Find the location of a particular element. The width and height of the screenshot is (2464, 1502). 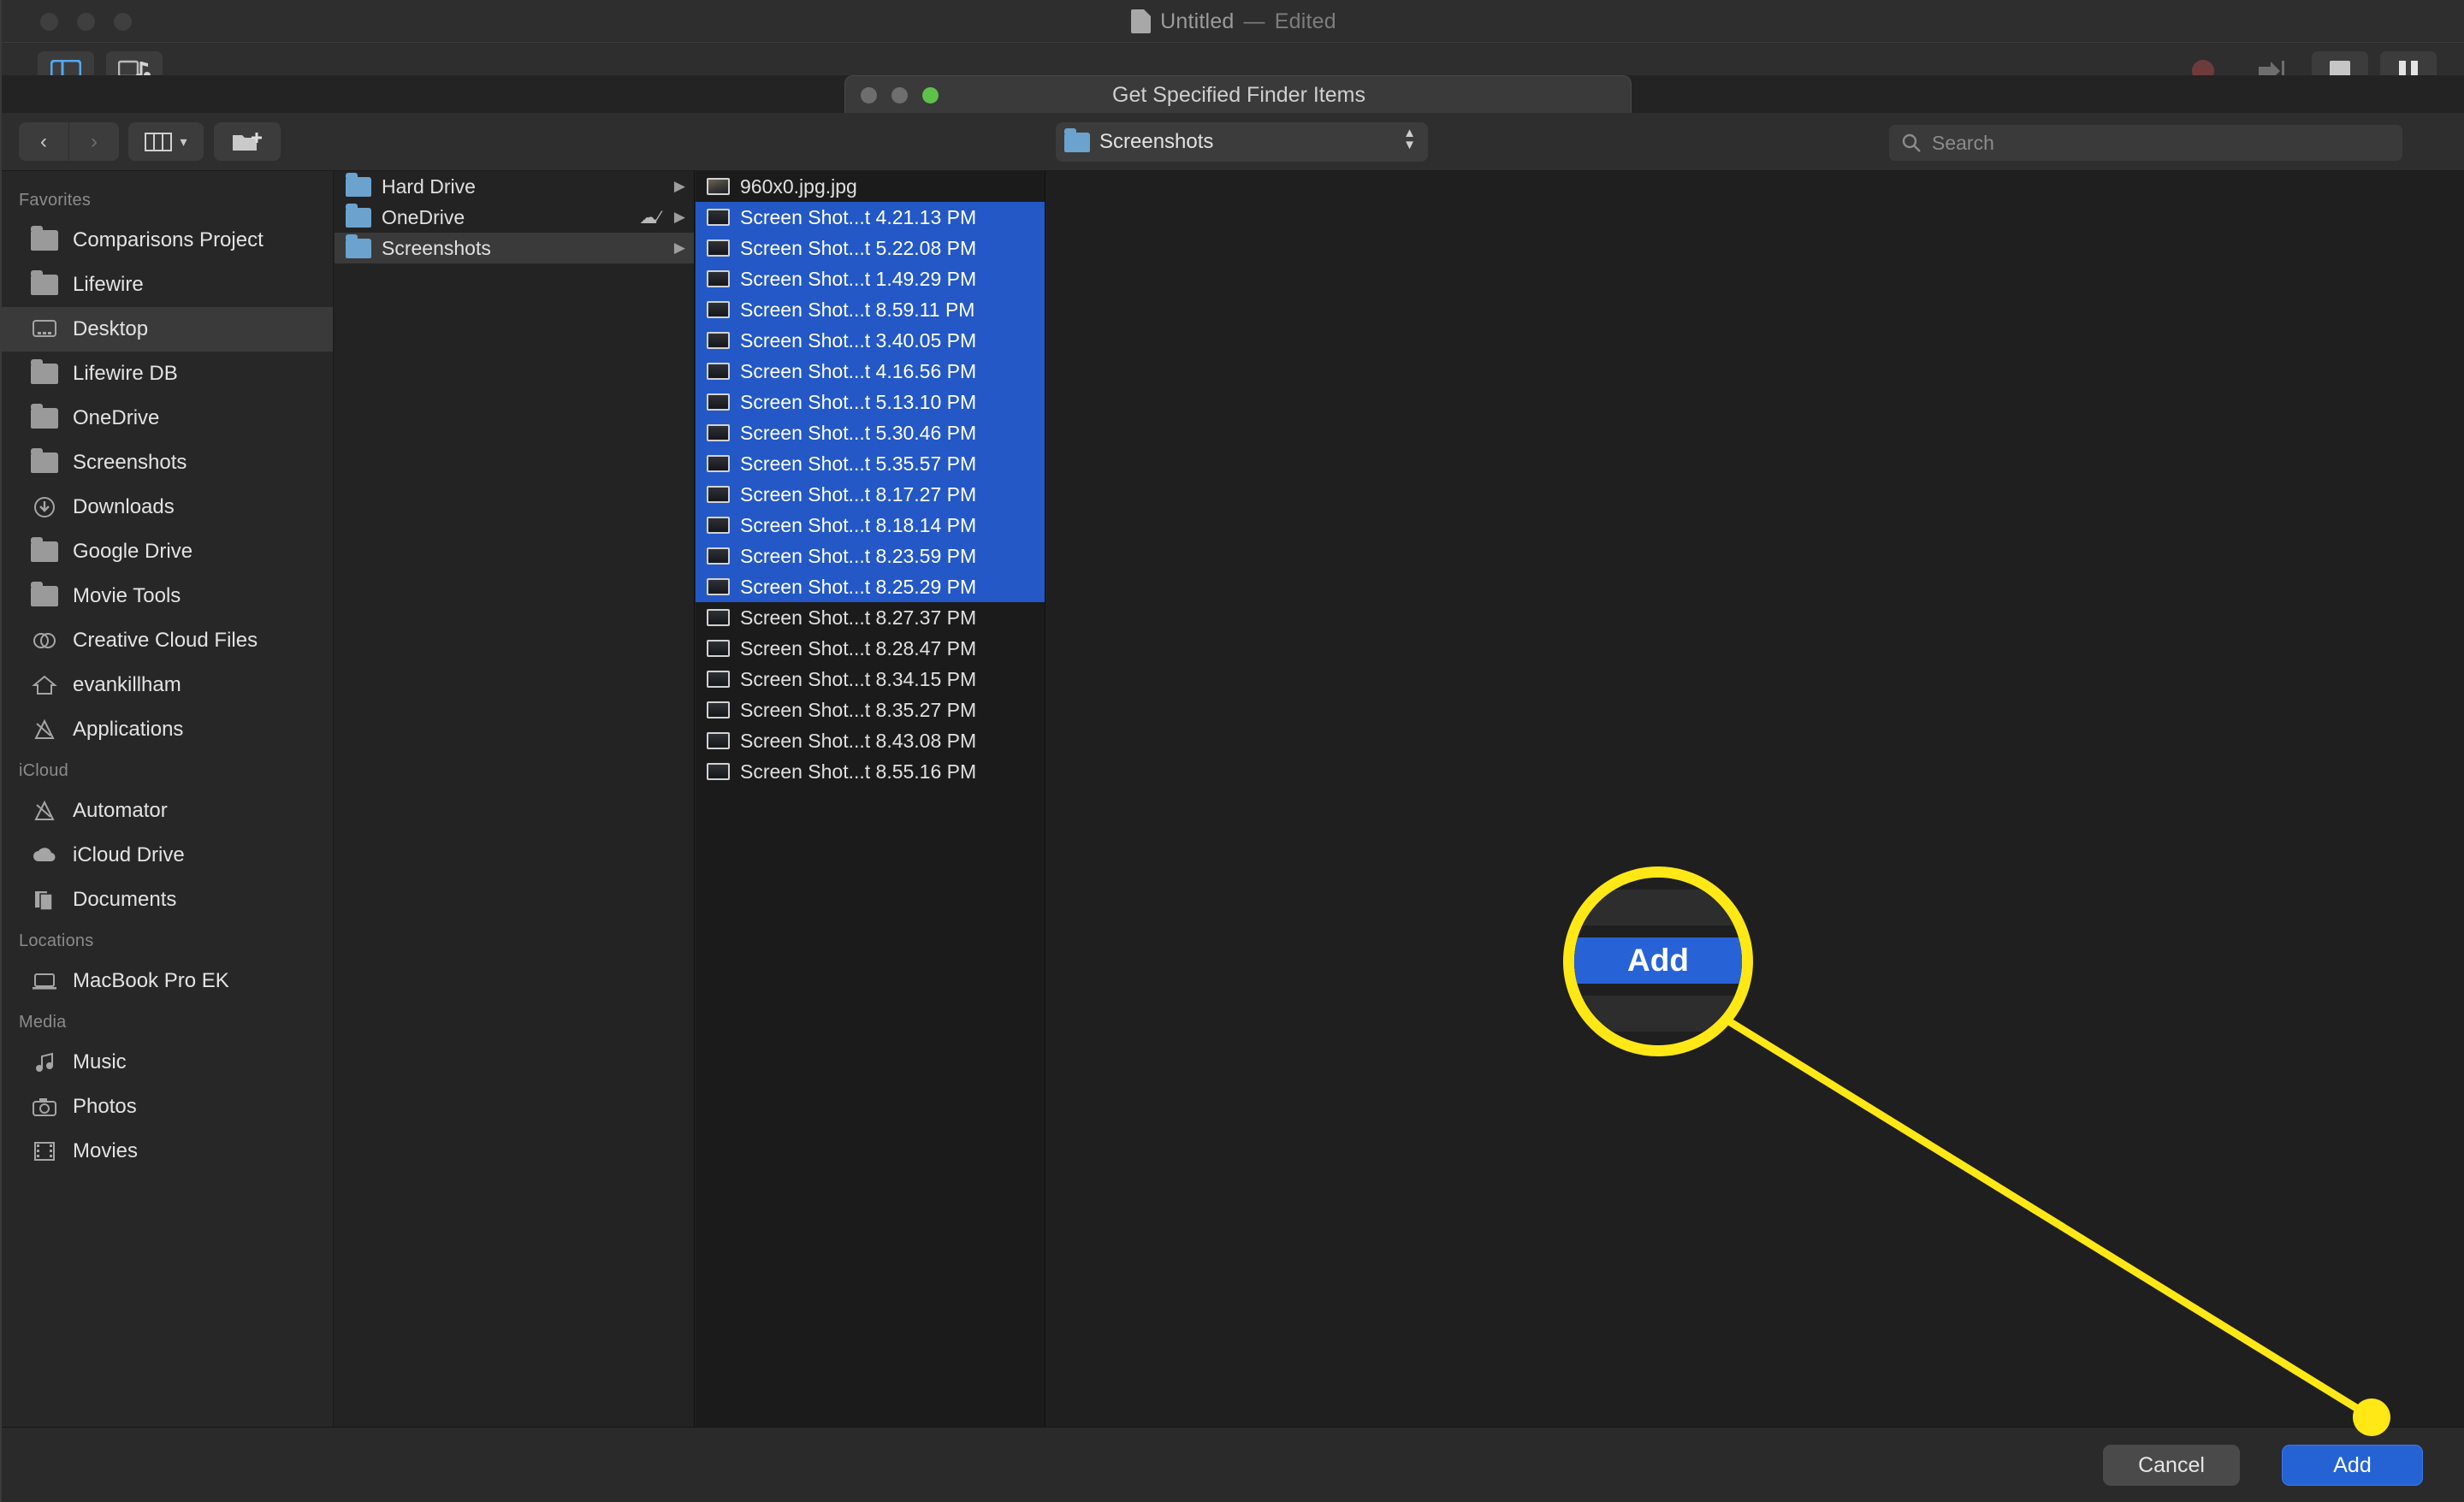

sidebar-item-screenshots: Screenshots is located at coordinates (167, 463).